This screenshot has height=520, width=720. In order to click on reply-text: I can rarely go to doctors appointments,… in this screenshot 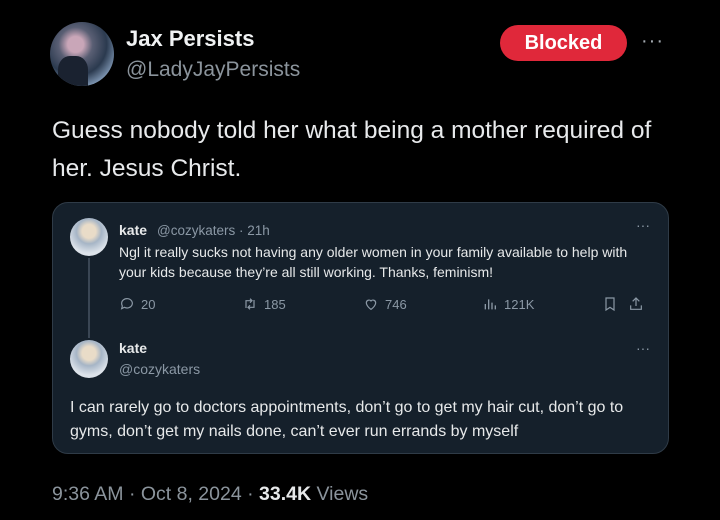, I will do `click(347, 419)`.